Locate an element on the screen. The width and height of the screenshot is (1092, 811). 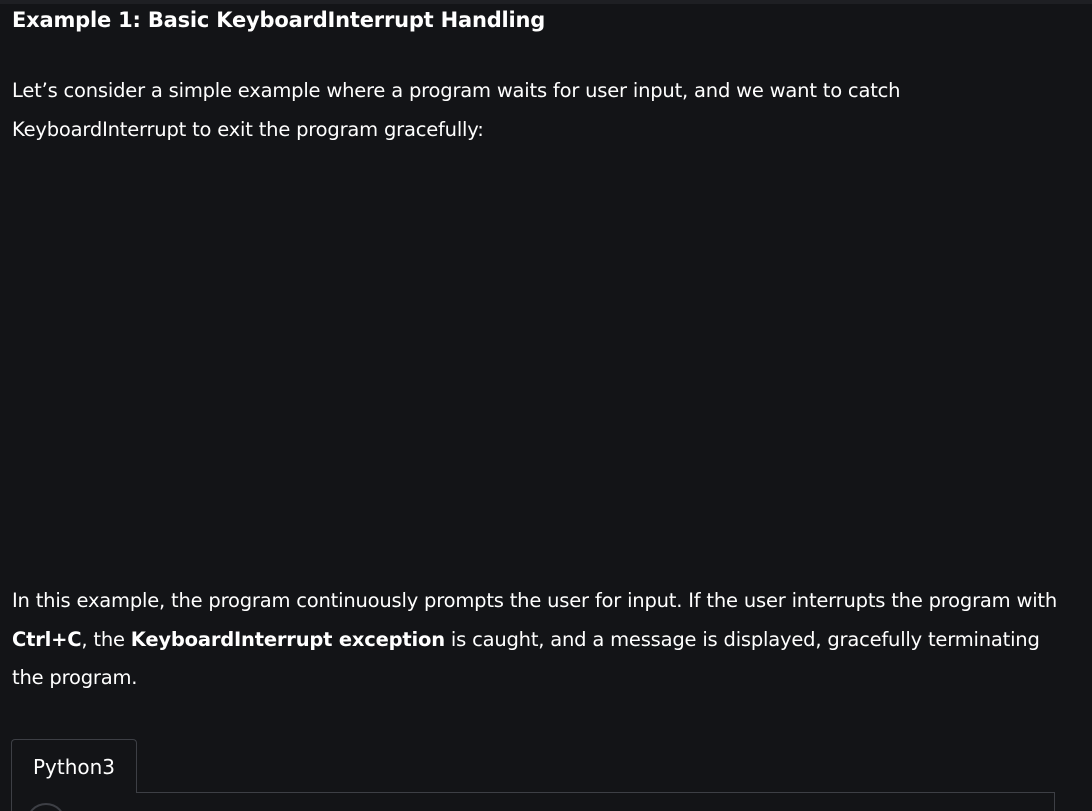
language-tab-python3: Python3 is located at coordinates (74, 766).